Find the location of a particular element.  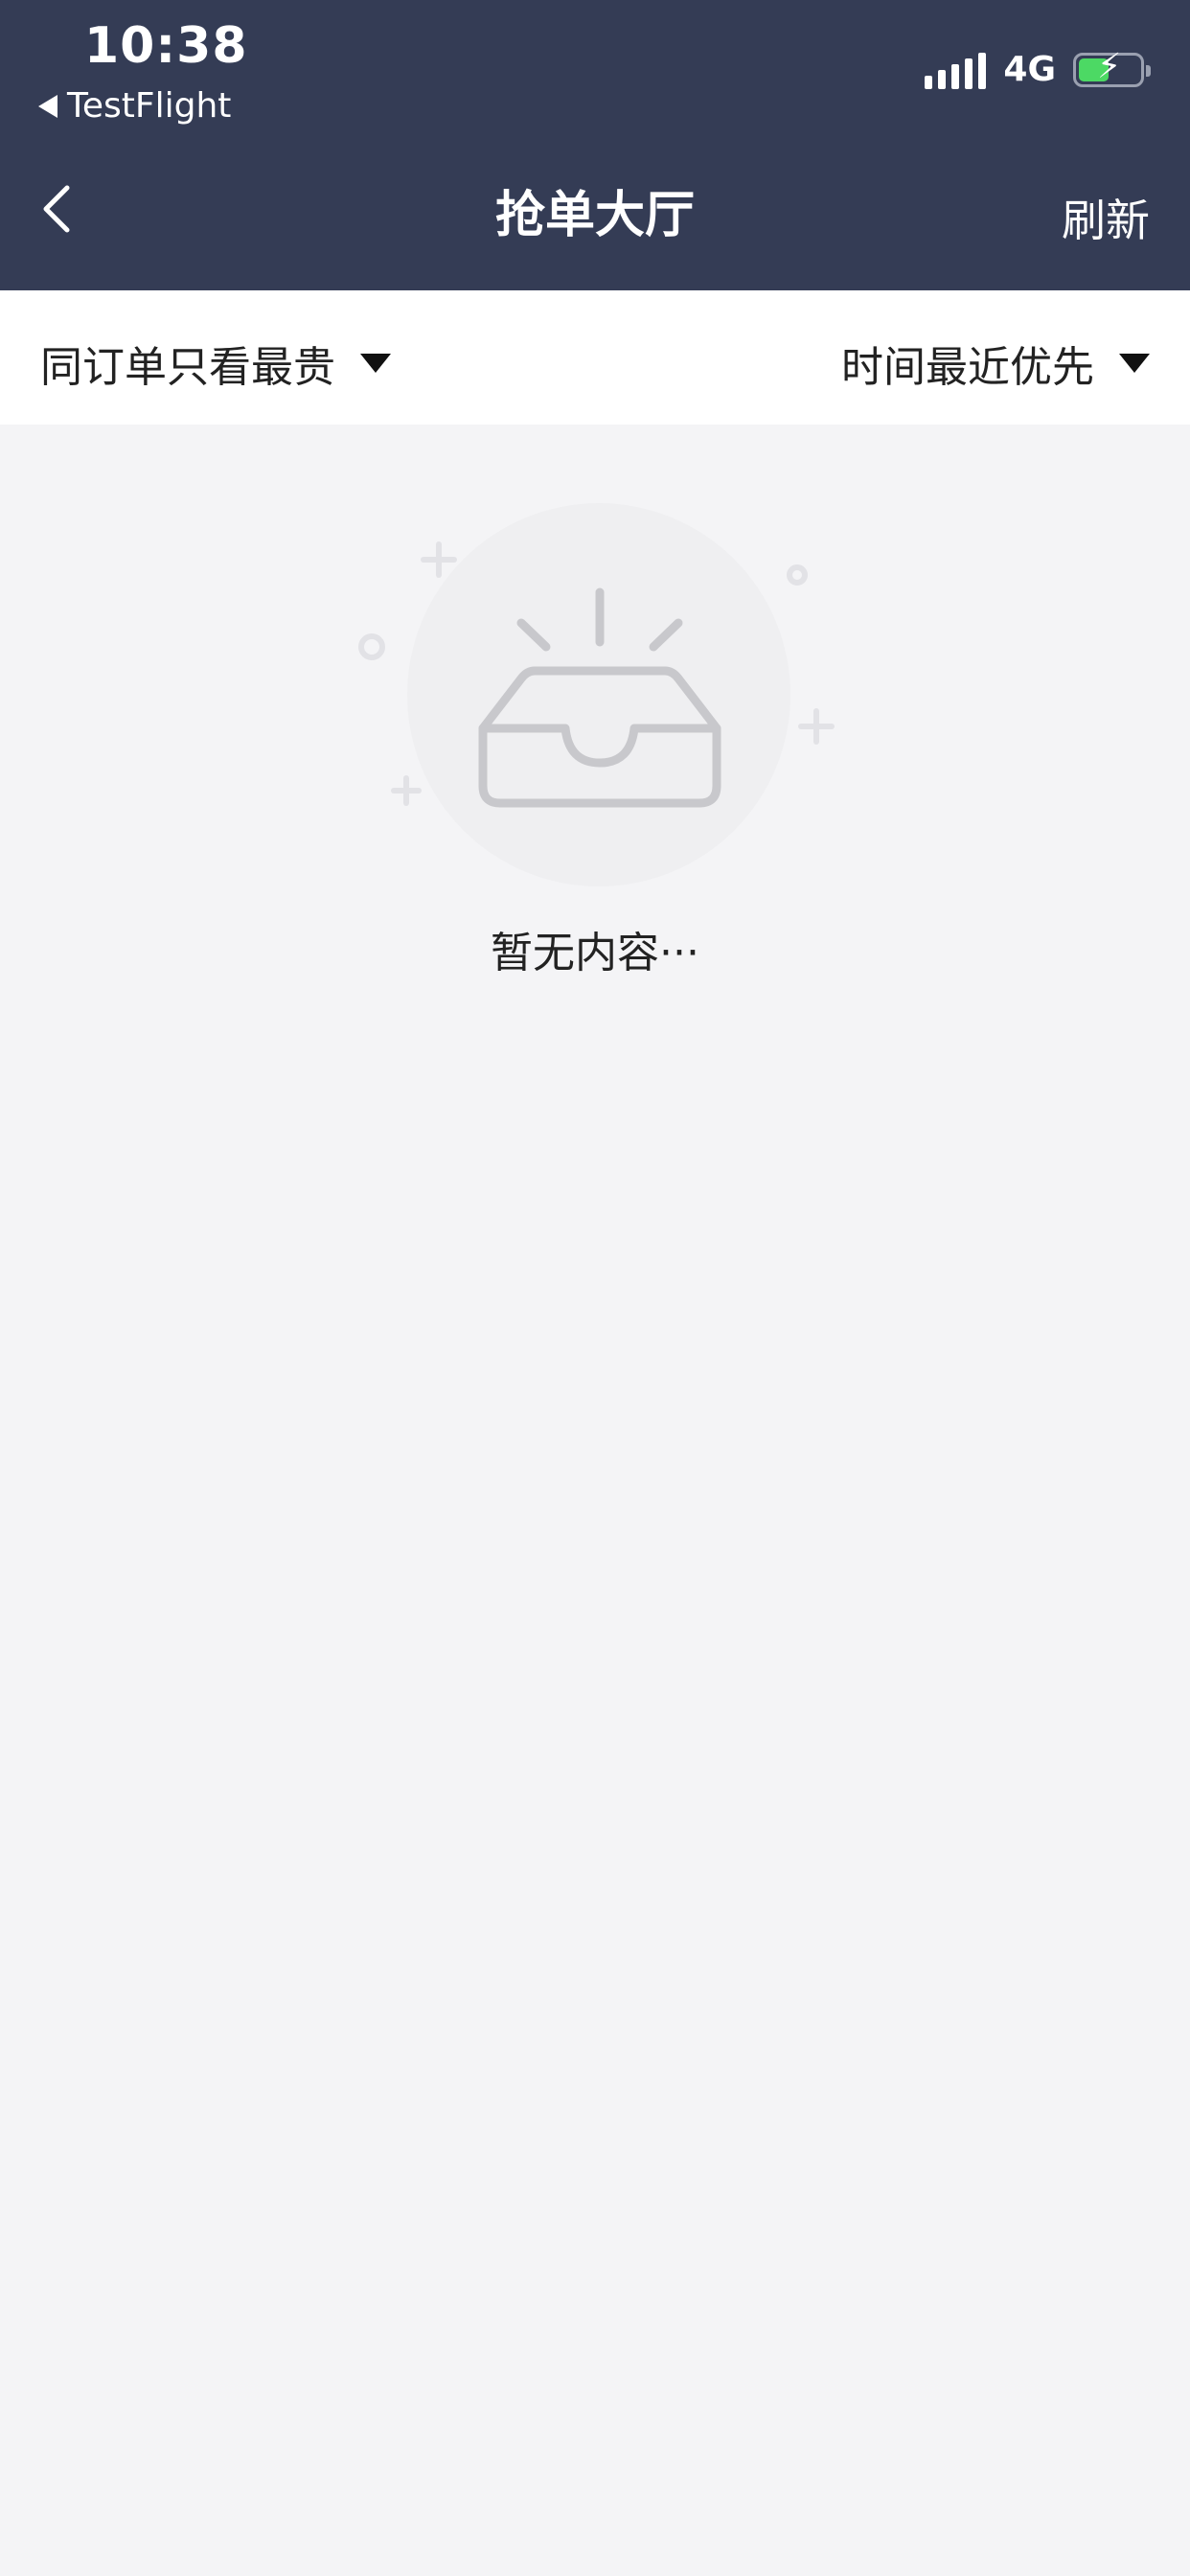

battery-icon: ⚡ is located at coordinates (1112, 66).